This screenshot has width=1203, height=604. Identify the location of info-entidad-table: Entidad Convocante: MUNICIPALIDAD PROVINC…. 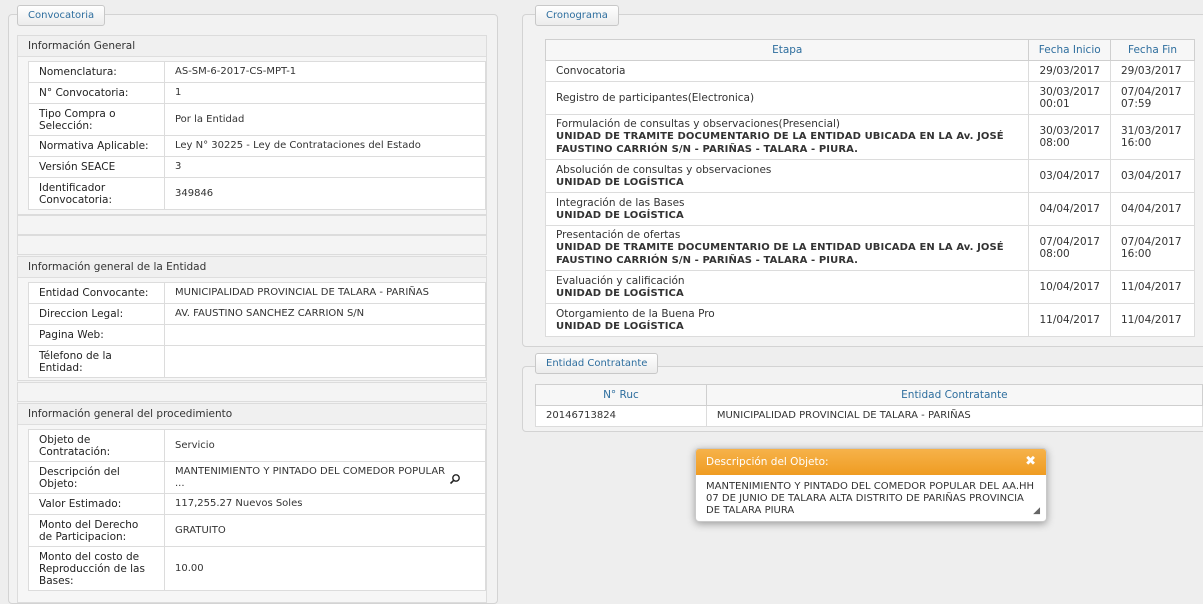
(257, 330).